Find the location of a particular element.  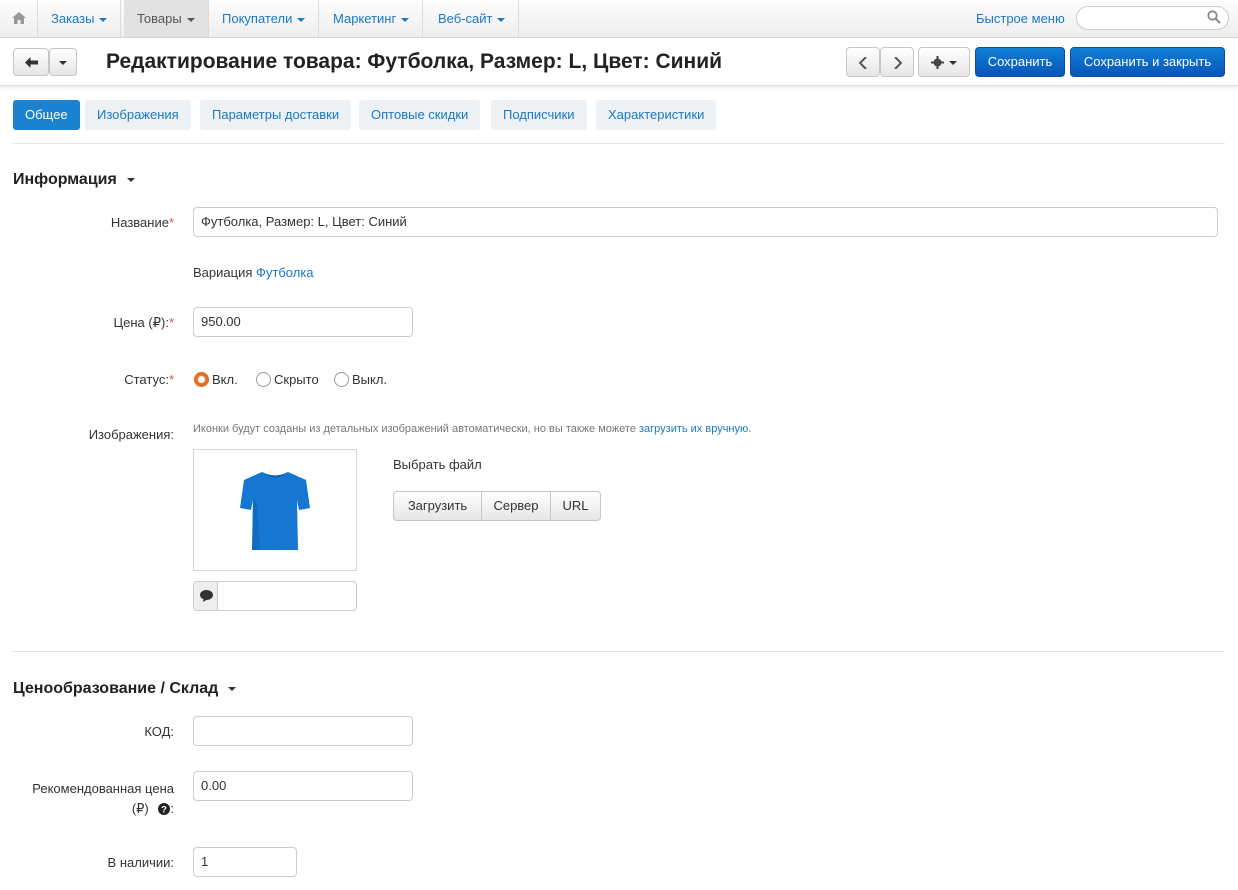

images-hint-end: . is located at coordinates (750, 429).